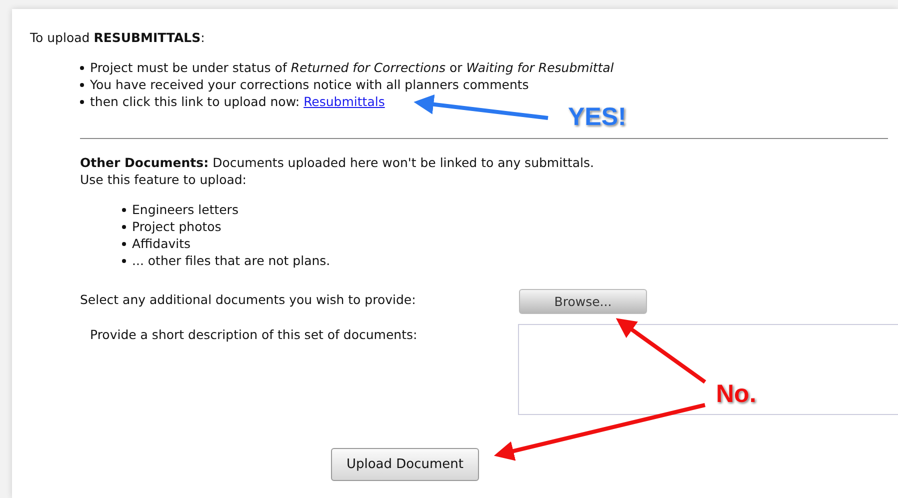  Describe the element at coordinates (177, 226) in the screenshot. I see `bullet-text: Project photos` at that location.